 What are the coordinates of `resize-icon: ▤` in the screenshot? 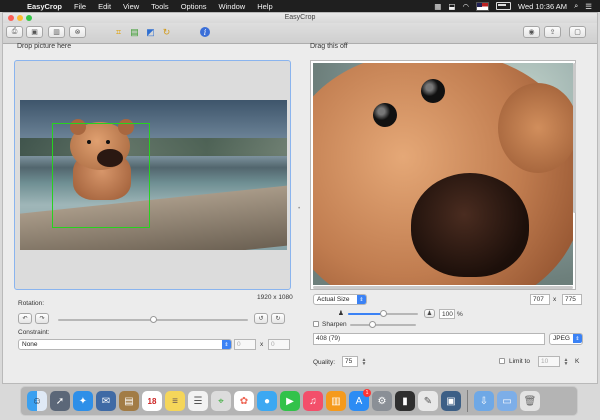 It's located at (134, 32).